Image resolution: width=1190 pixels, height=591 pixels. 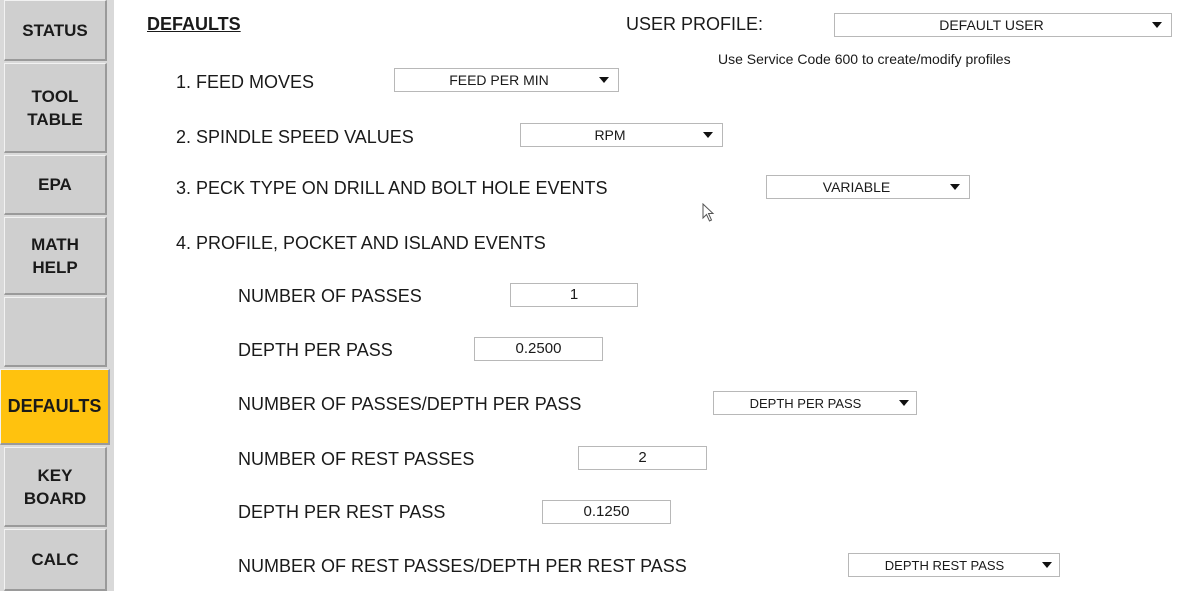 I want to click on sidebar-item-calc: CALC, so click(x=55, y=560).